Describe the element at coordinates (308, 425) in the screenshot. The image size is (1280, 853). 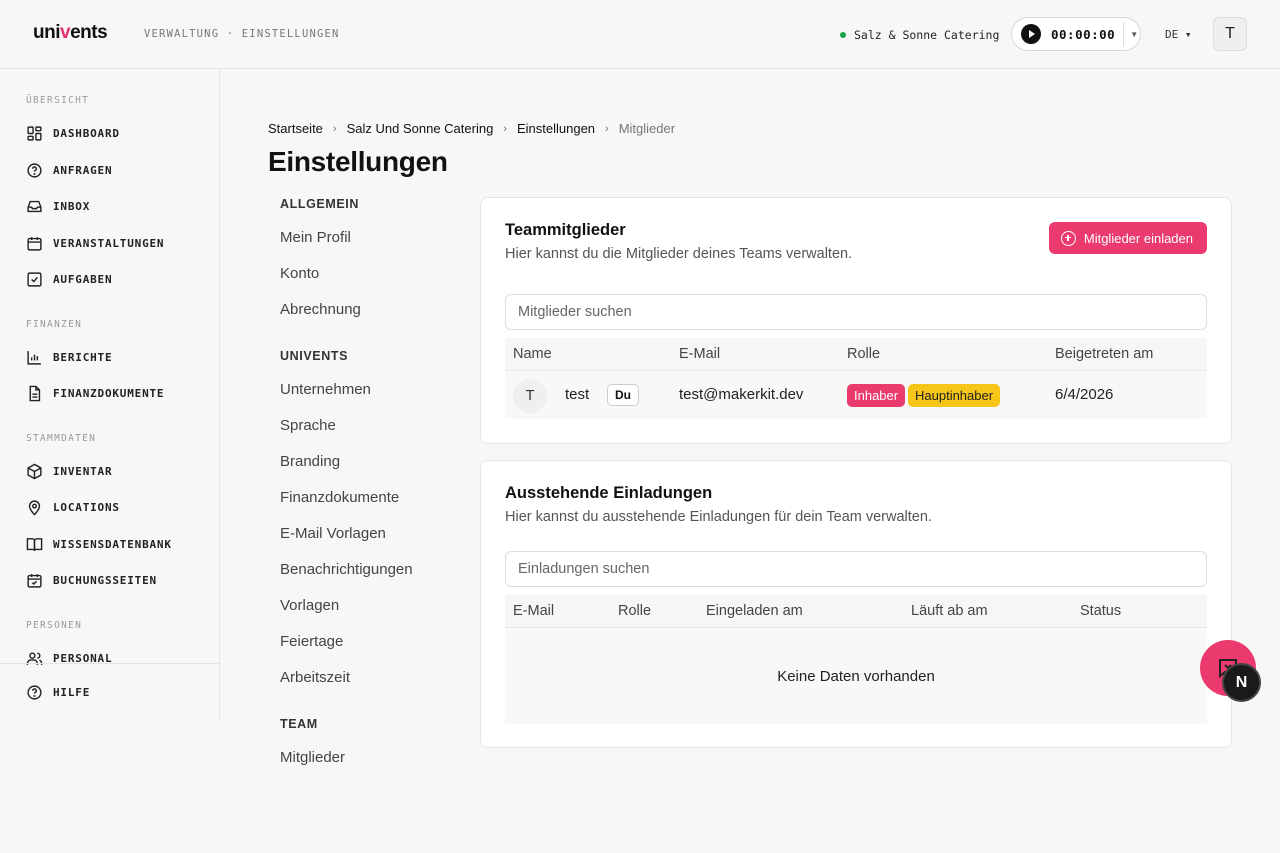
I see `settings-nav-item-language: Sprache` at that location.